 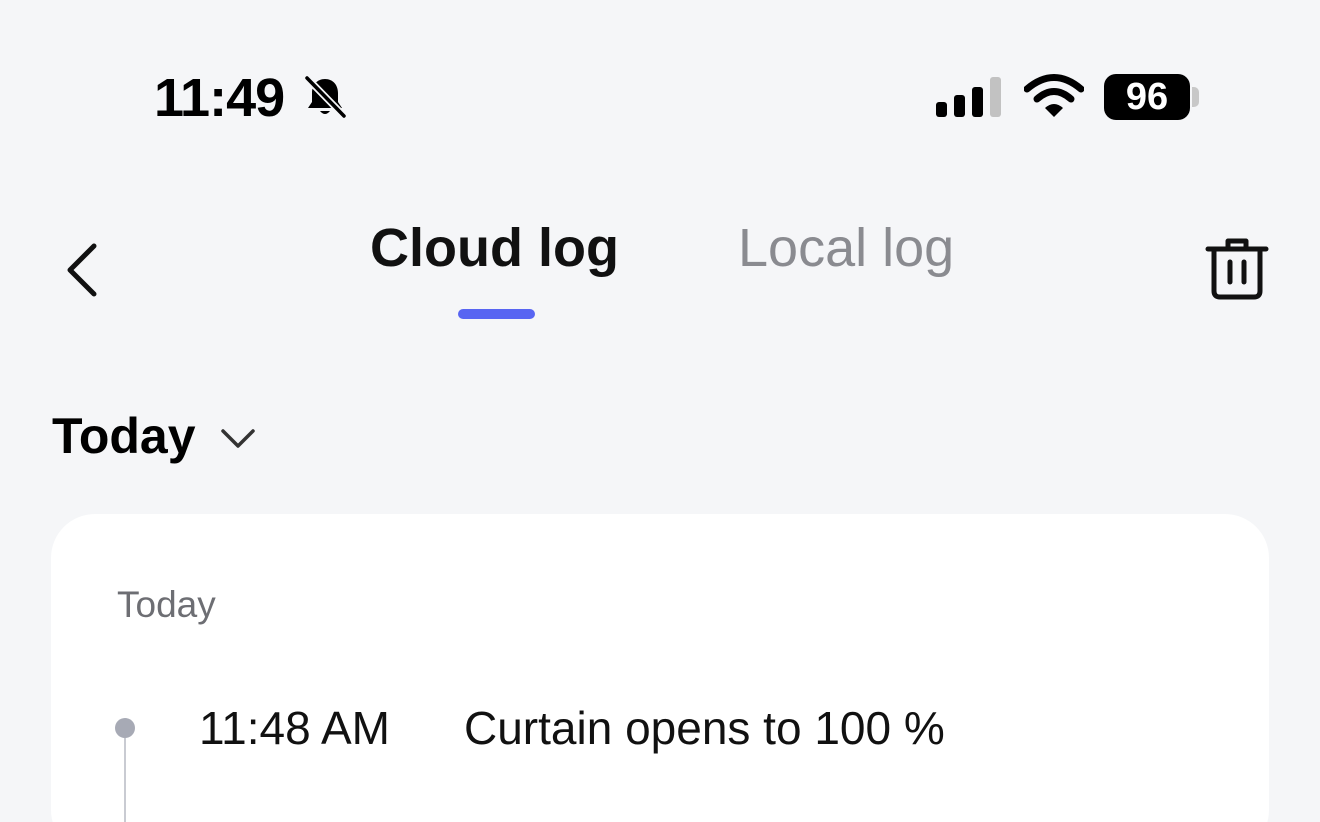 I want to click on back-chevron-icon, so click(x=84, y=270).